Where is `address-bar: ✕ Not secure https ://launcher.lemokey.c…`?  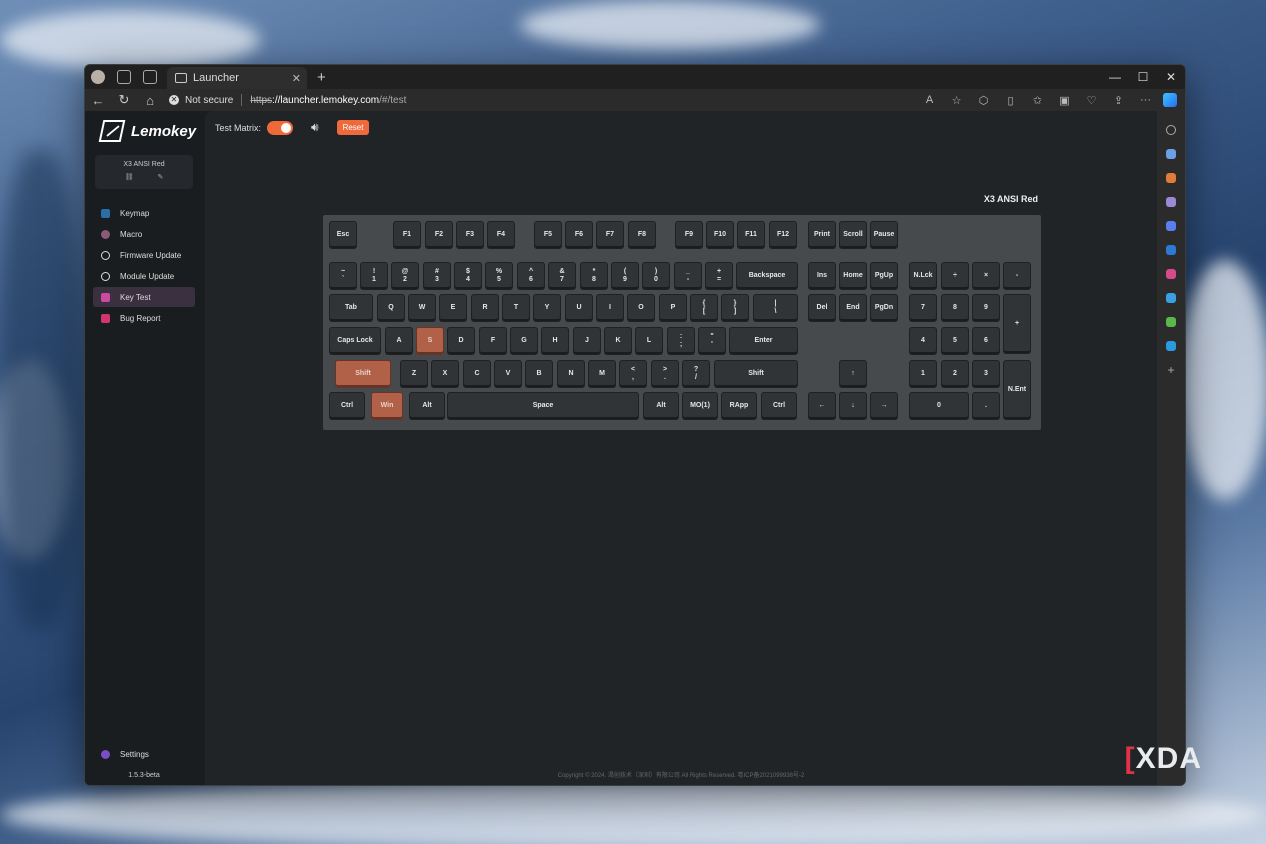
address-bar: ✕ Not secure https ://launcher.lemokey.c… is located at coordinates (287, 100).